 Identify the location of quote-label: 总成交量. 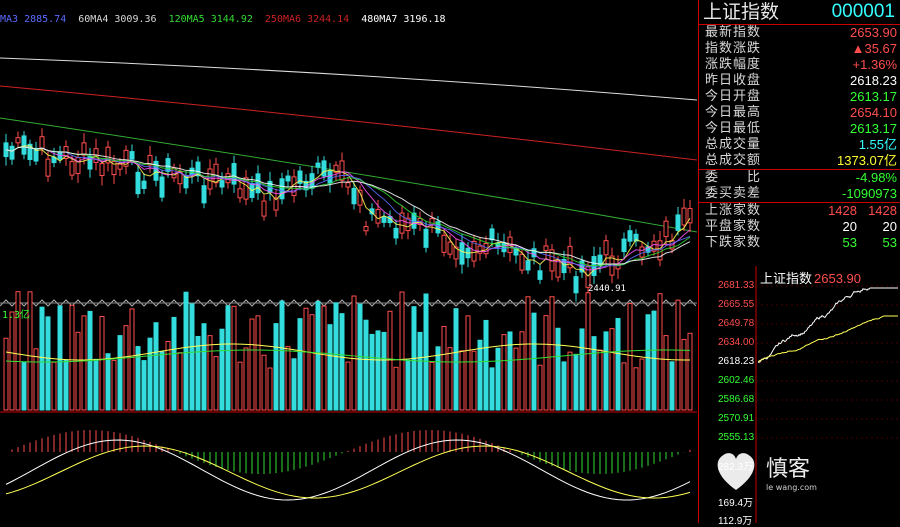
(733, 144).